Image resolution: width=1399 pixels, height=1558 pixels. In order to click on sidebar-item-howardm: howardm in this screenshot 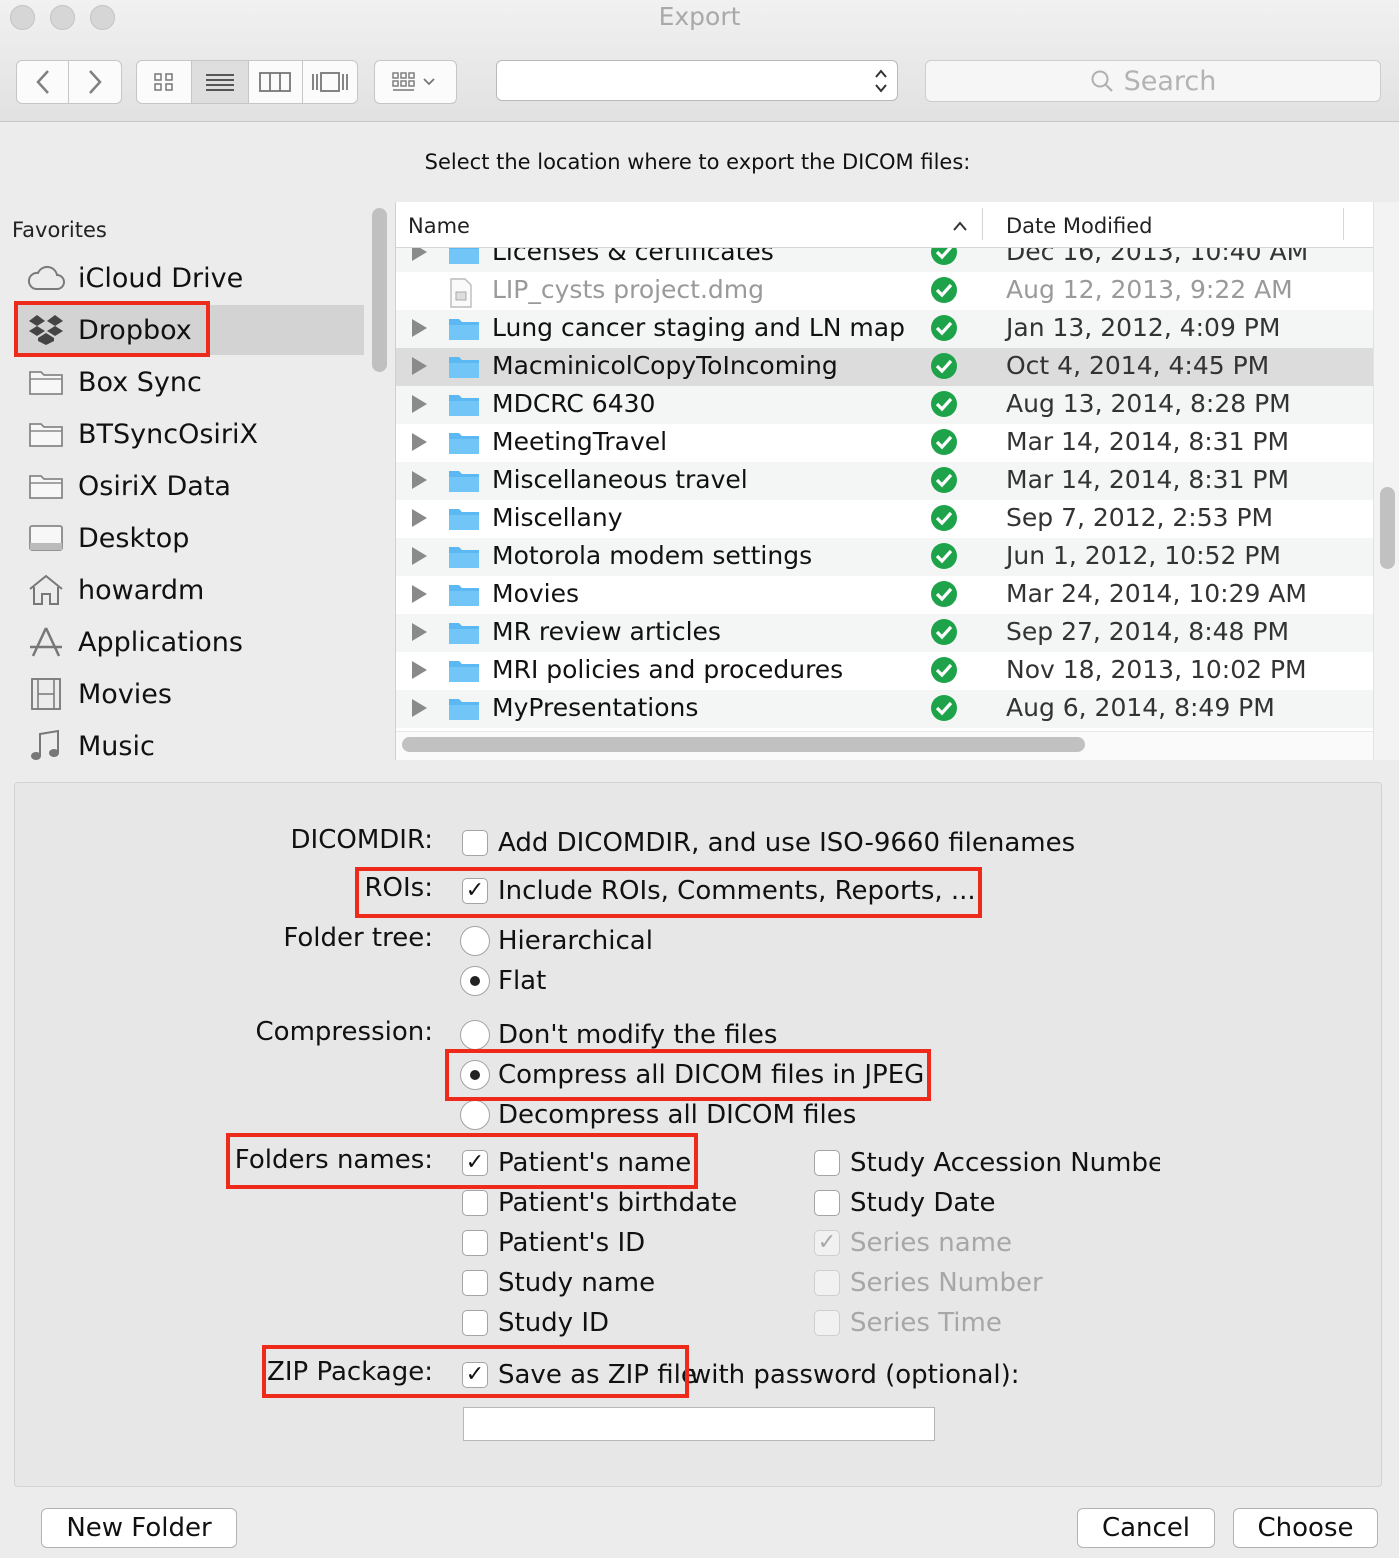, I will do `click(189, 590)`.